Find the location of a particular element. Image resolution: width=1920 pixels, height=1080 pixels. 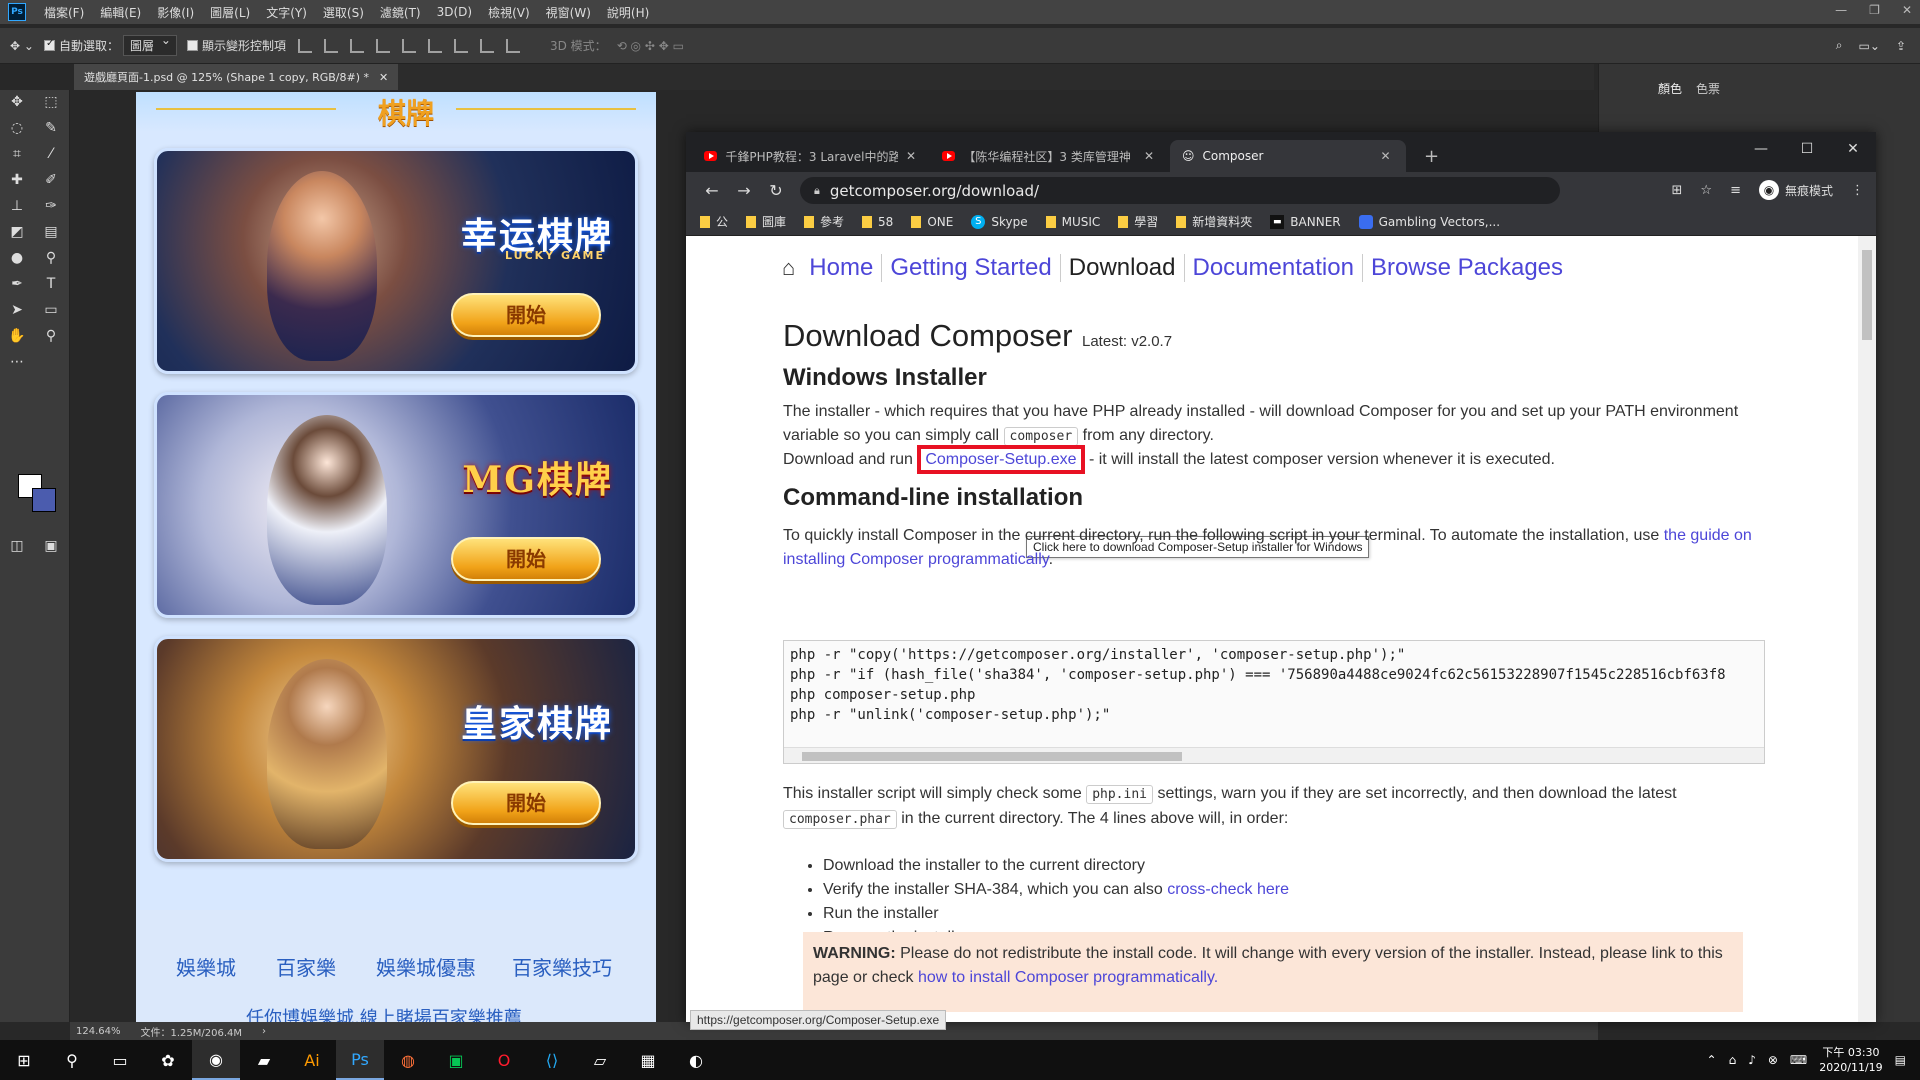

distribute-bottom-icon is located at coordinates (512, 45).